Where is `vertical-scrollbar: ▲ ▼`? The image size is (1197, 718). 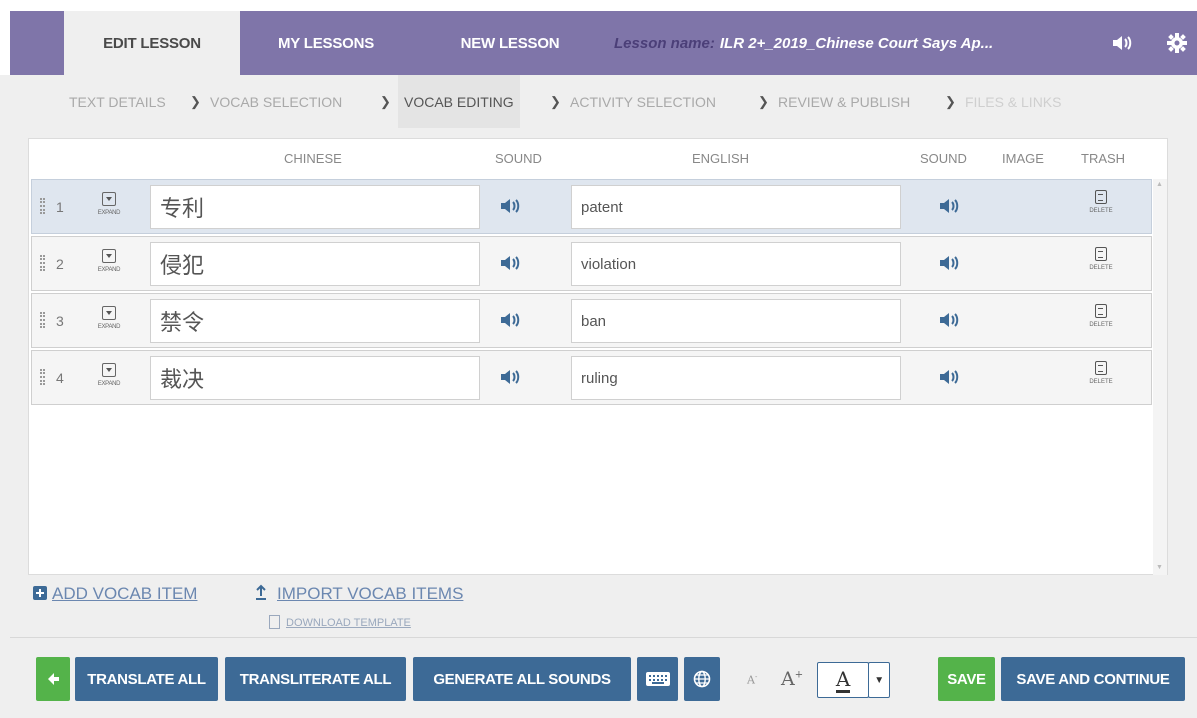
vertical-scrollbar: ▲ ▼ is located at coordinates (1160, 377).